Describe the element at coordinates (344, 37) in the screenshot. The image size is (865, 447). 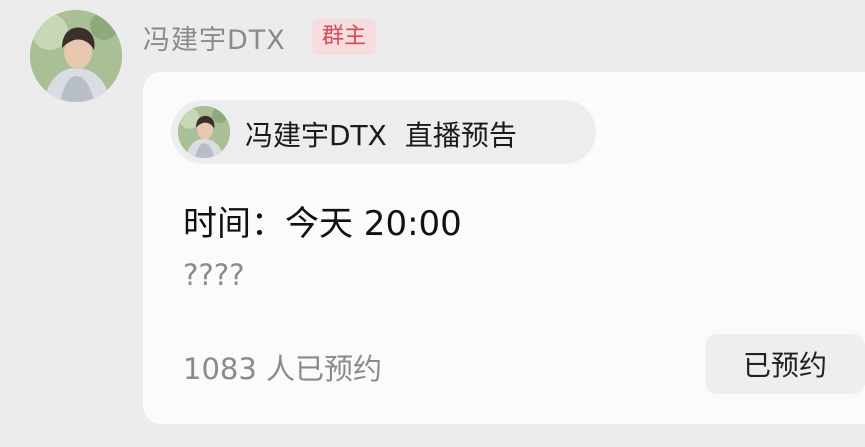
I see `group-owner-badge: 群主` at that location.